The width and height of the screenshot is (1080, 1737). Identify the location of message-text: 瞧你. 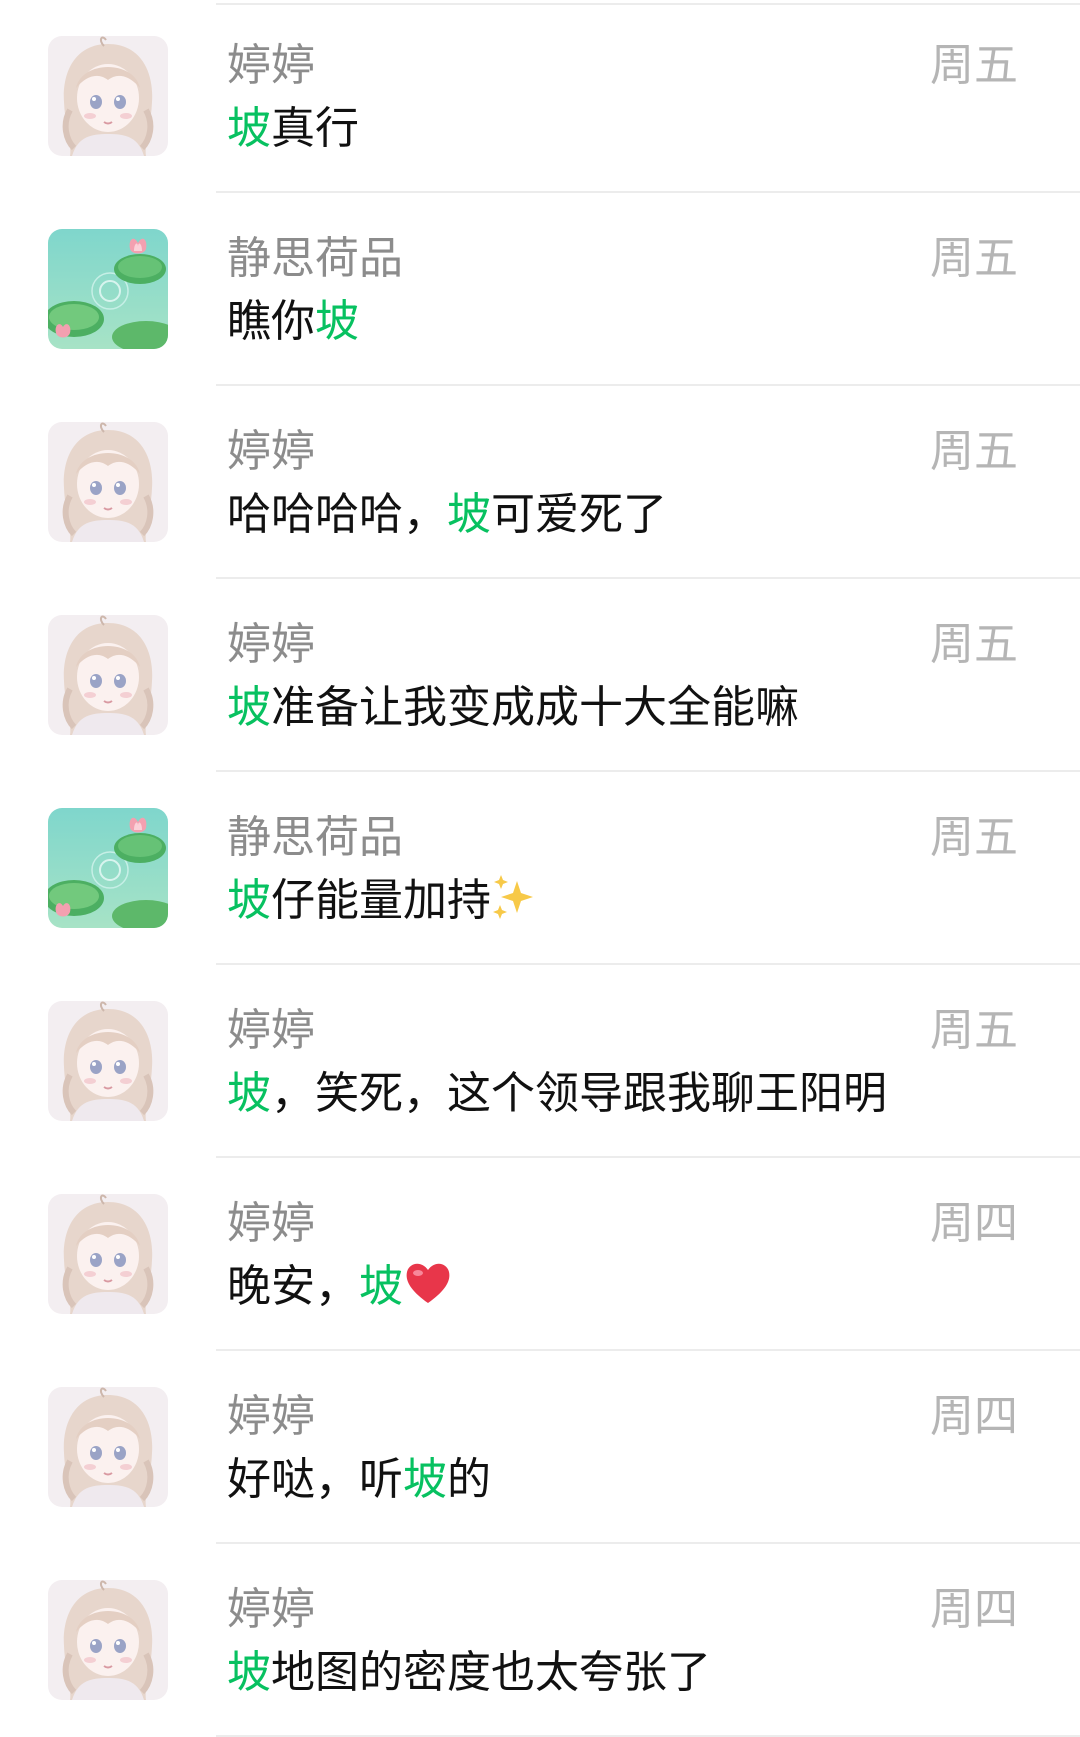
(271, 321).